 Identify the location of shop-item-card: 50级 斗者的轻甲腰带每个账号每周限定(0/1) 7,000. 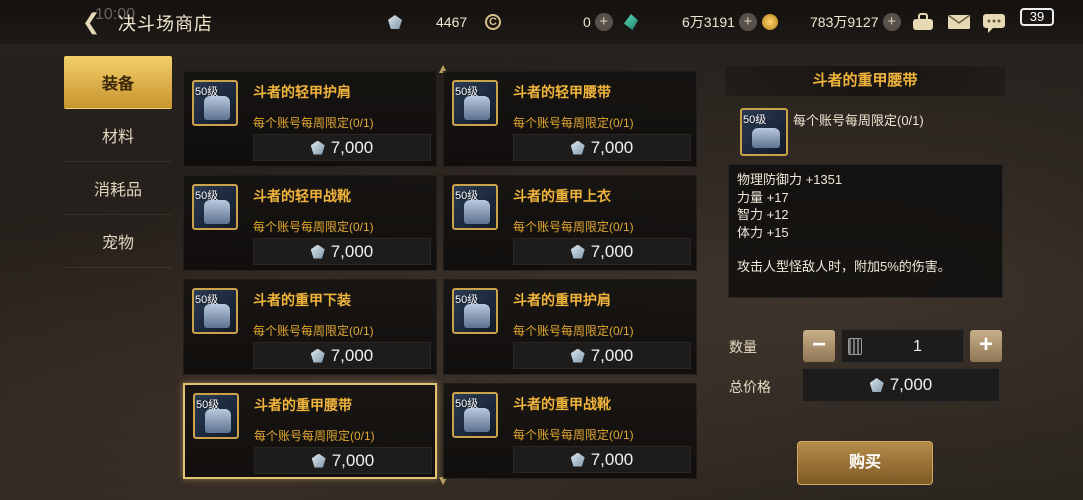
(570, 119).